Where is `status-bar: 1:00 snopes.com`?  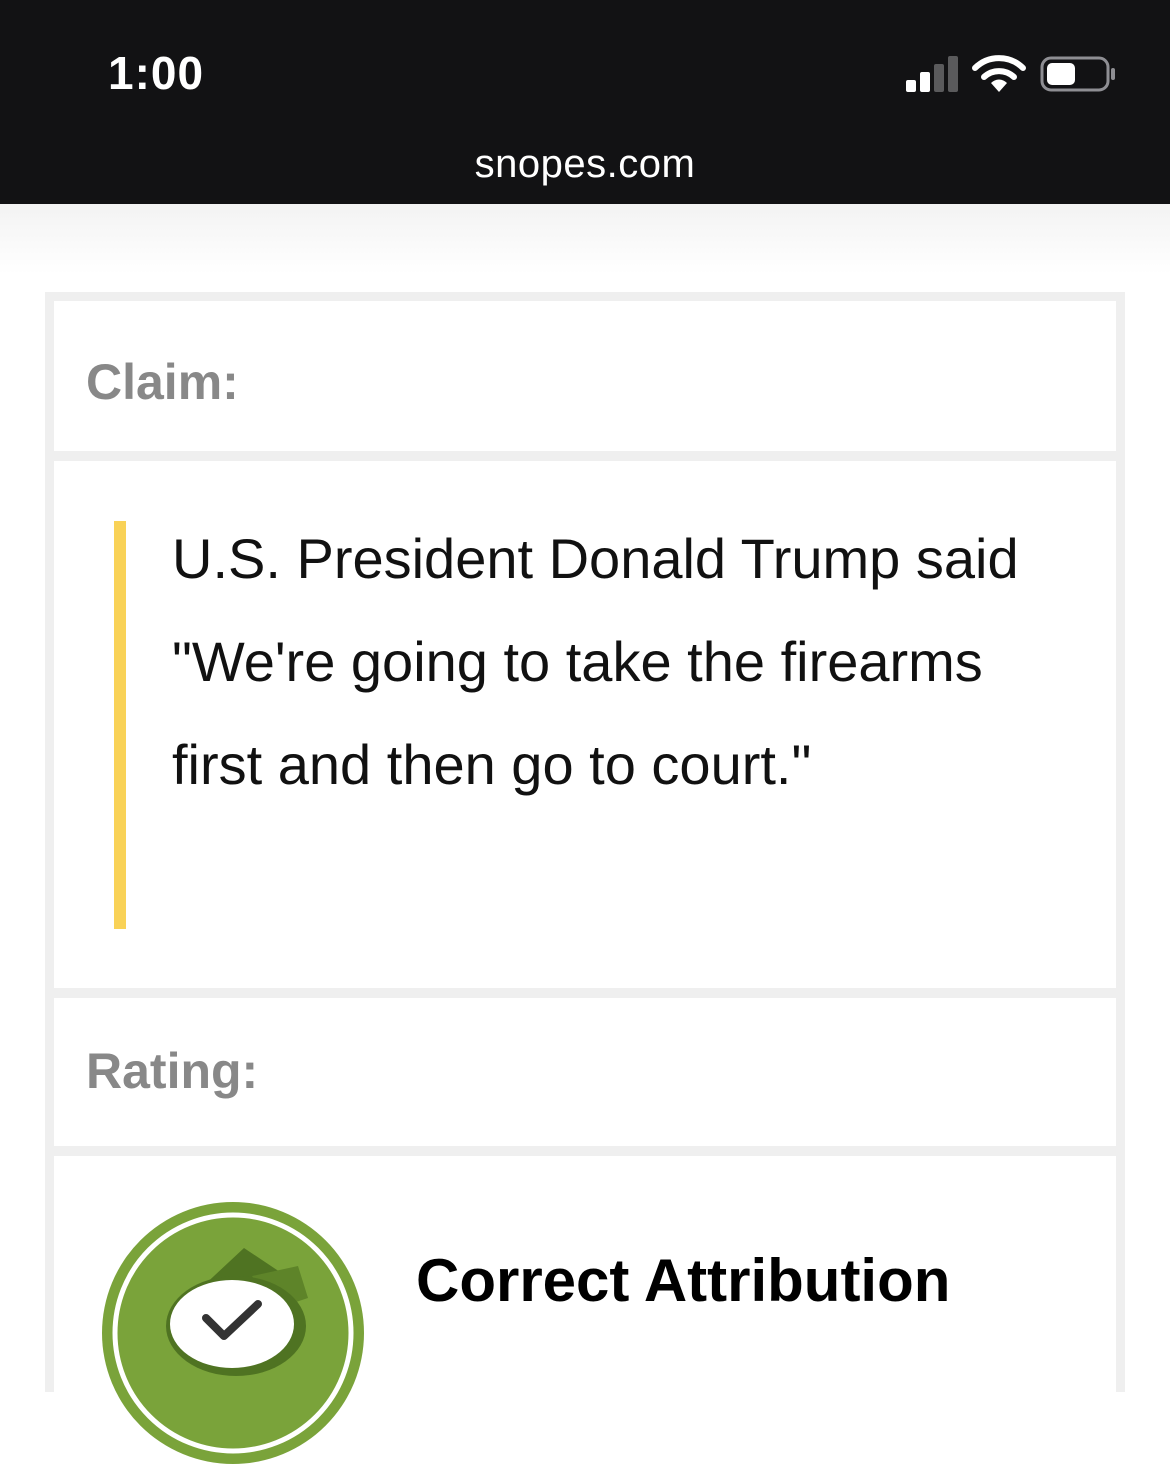
status-bar: 1:00 snopes.com is located at coordinates (585, 102).